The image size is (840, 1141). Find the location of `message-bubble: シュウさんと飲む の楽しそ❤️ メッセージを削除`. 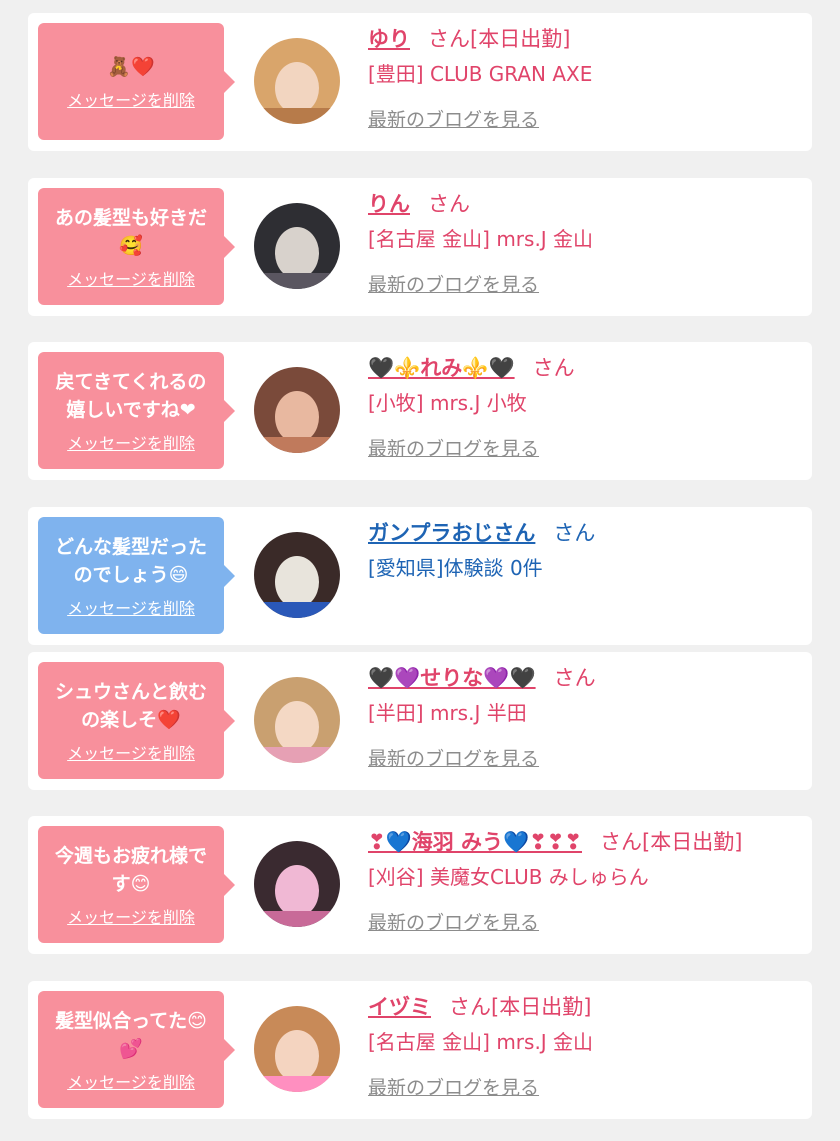

message-bubble: シュウさんと飲む の楽しそ❤️ メッセージを削除 is located at coordinates (136, 720).